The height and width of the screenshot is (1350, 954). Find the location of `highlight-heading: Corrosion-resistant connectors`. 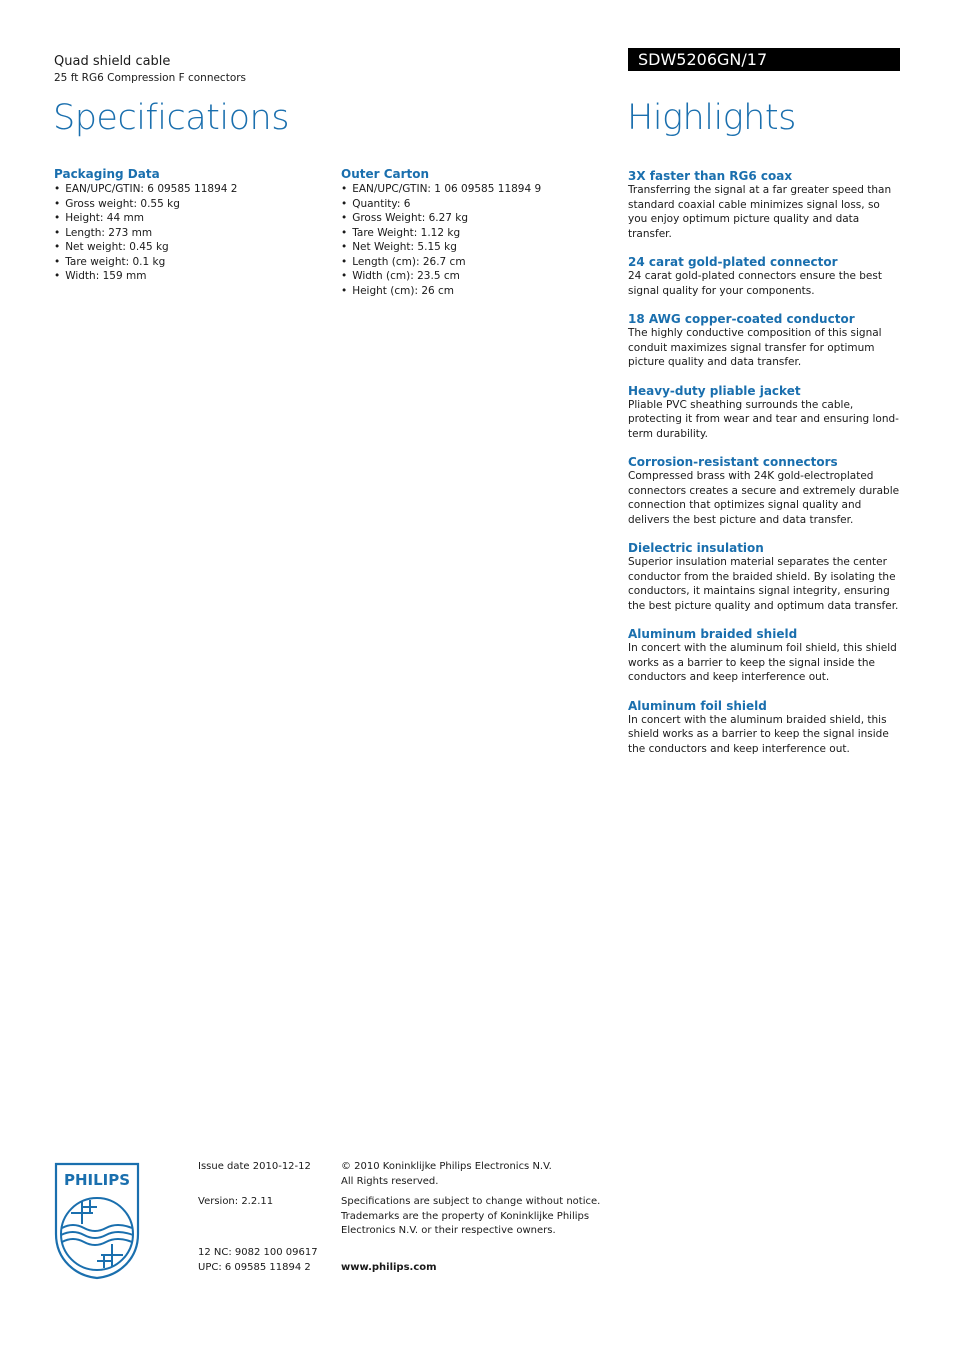

highlight-heading: Corrosion-resistant connectors is located at coordinates (733, 462).